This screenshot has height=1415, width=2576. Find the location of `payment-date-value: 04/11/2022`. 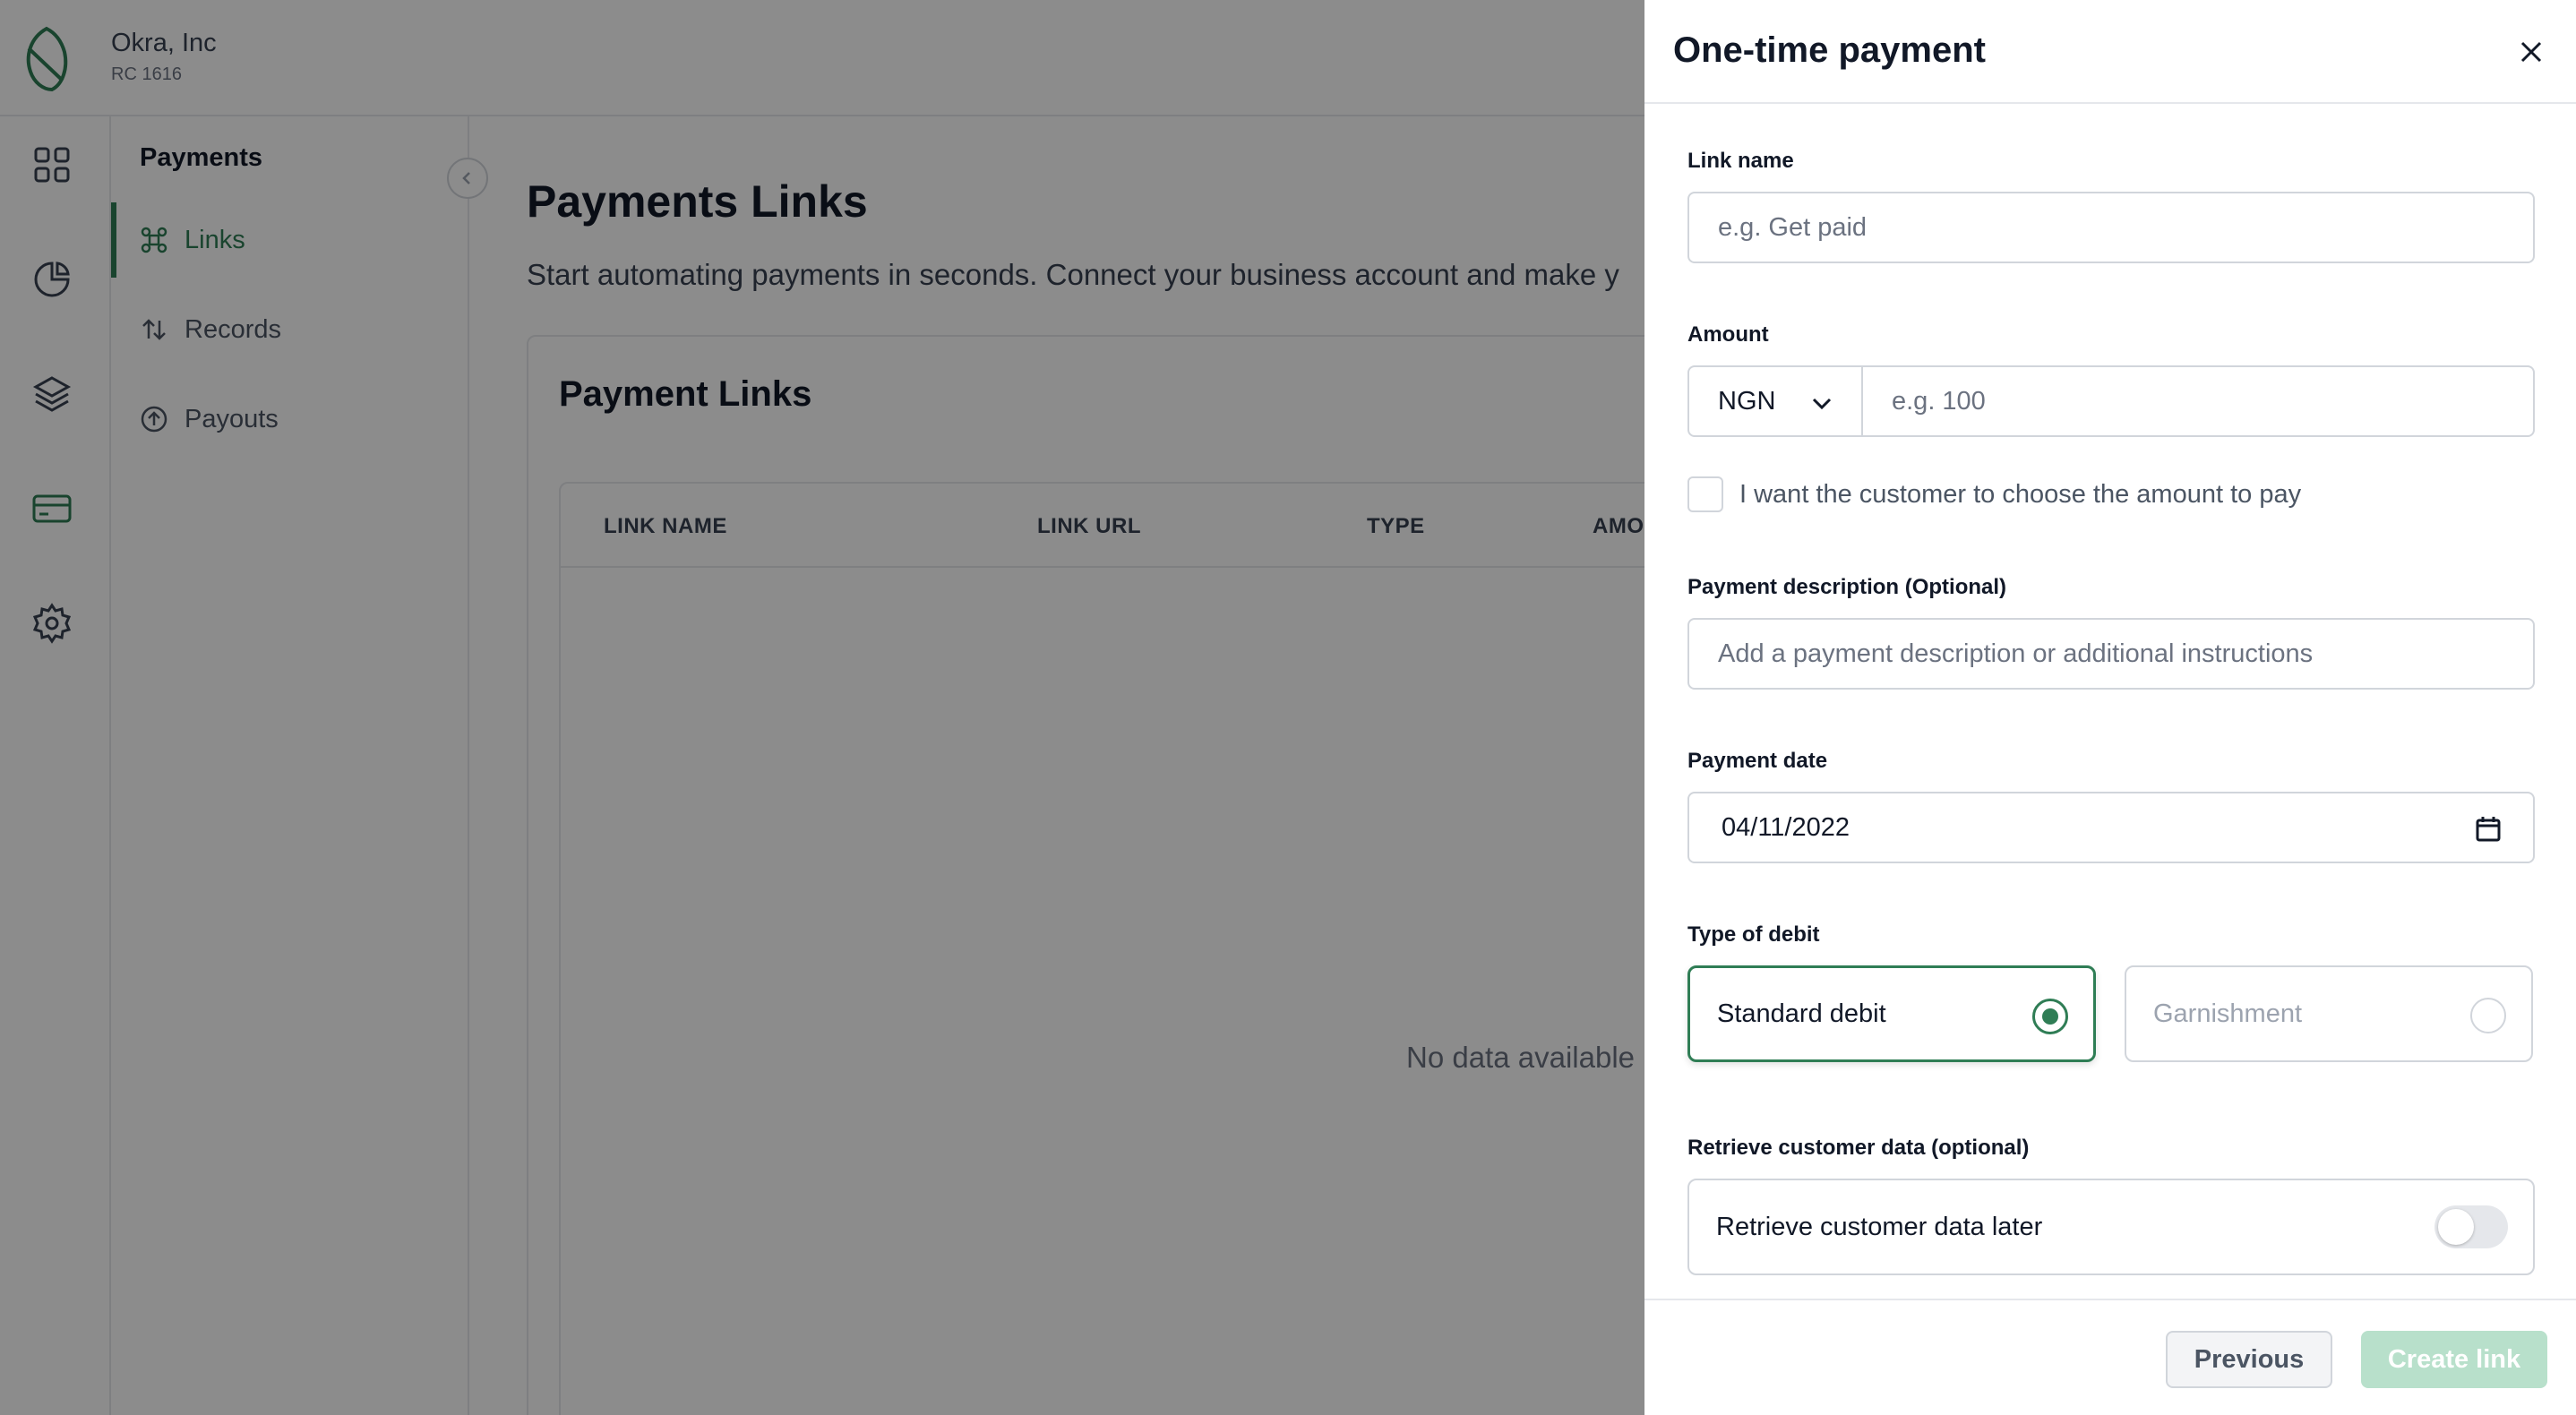

payment-date-value: 04/11/2022 is located at coordinates (1786, 827).